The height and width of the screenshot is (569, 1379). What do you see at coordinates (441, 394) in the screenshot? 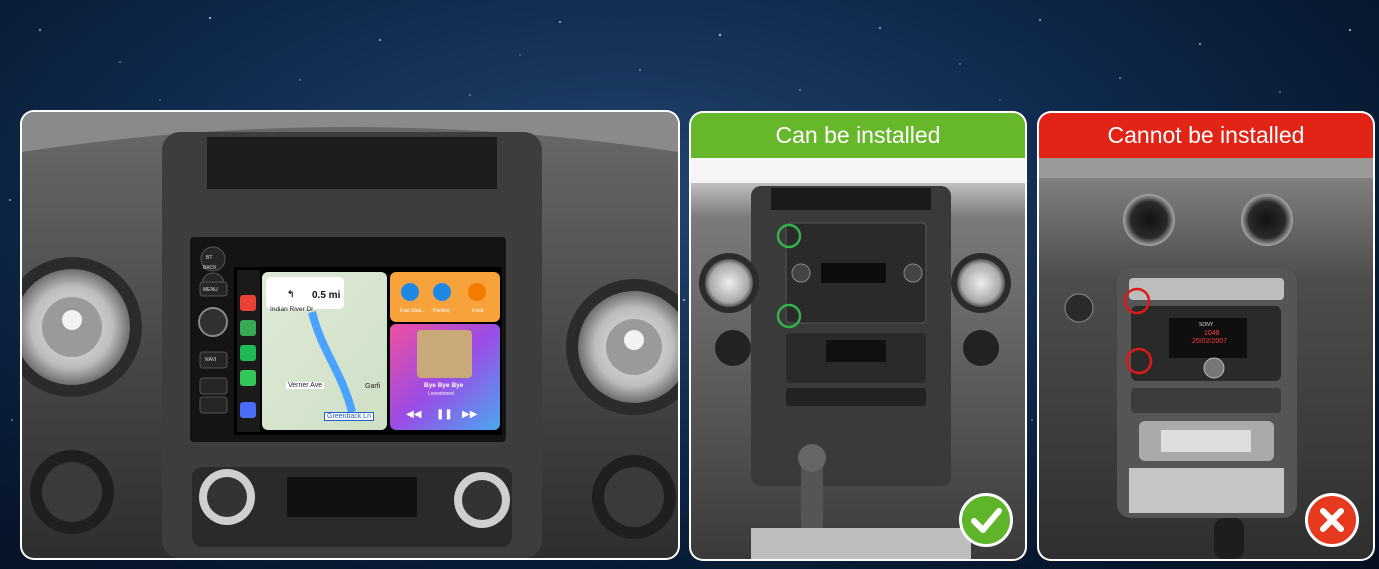
I see `song-artist: Lovestoned` at bounding box center [441, 394].